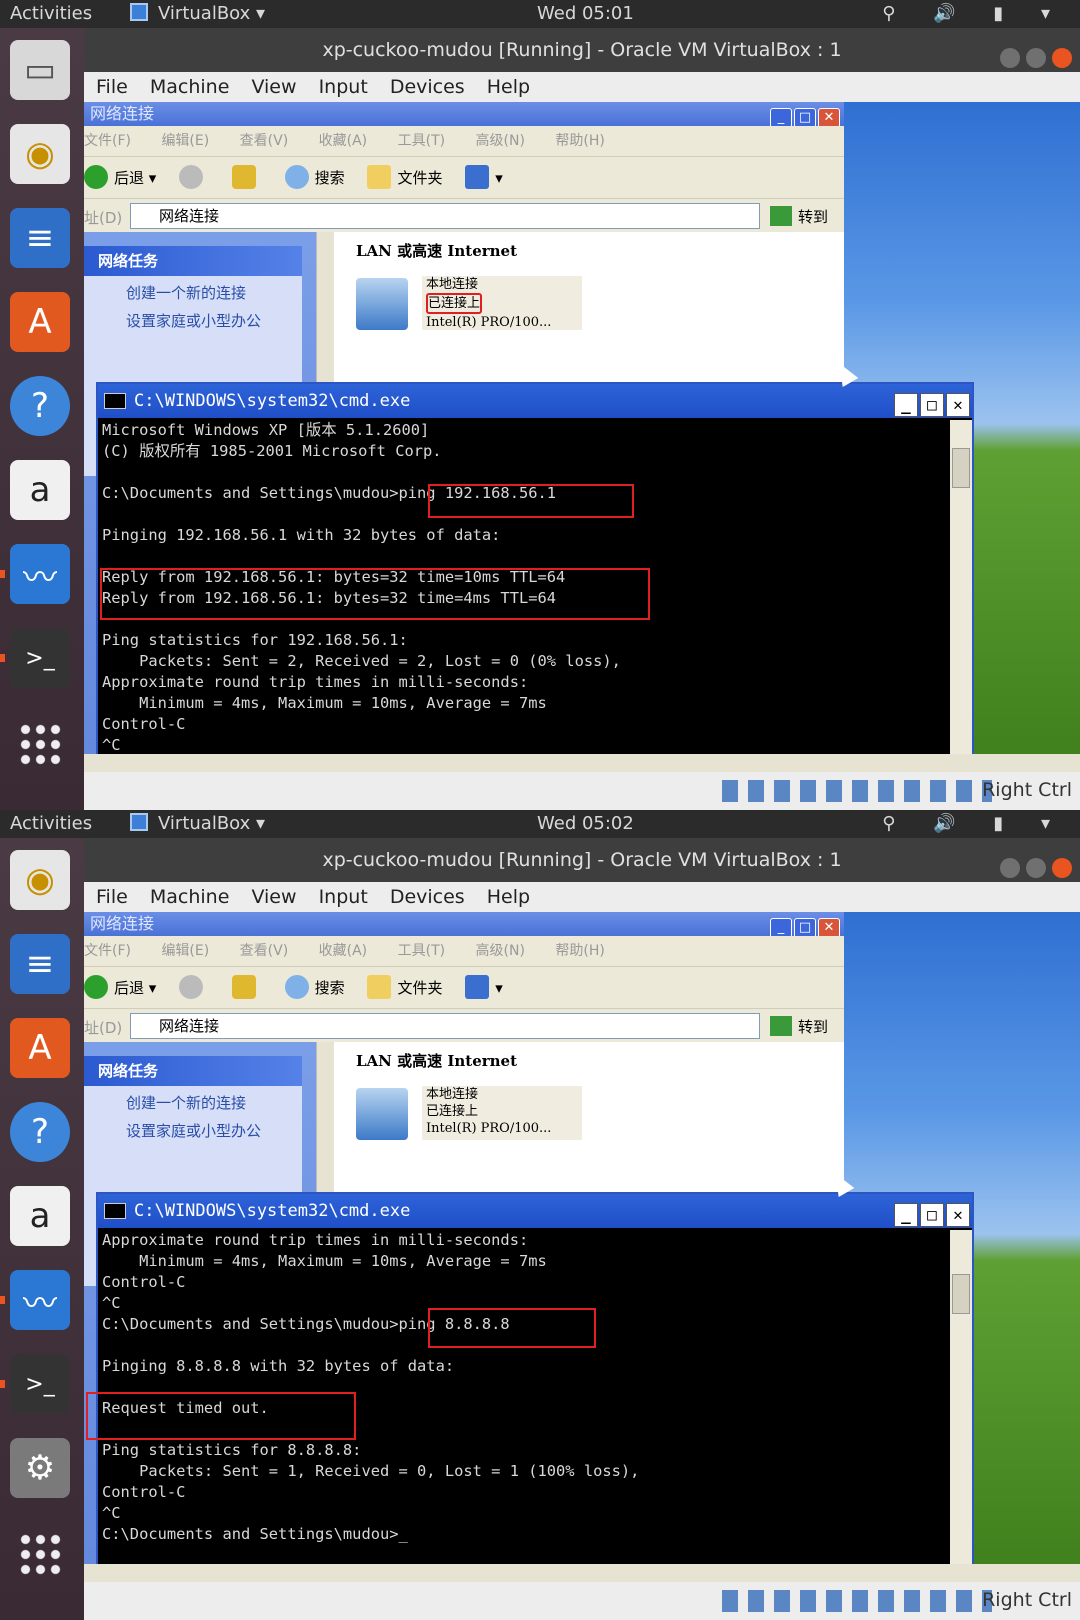  What do you see at coordinates (40, 1132) in the screenshot?
I see `help-icon: ?` at bounding box center [40, 1132].